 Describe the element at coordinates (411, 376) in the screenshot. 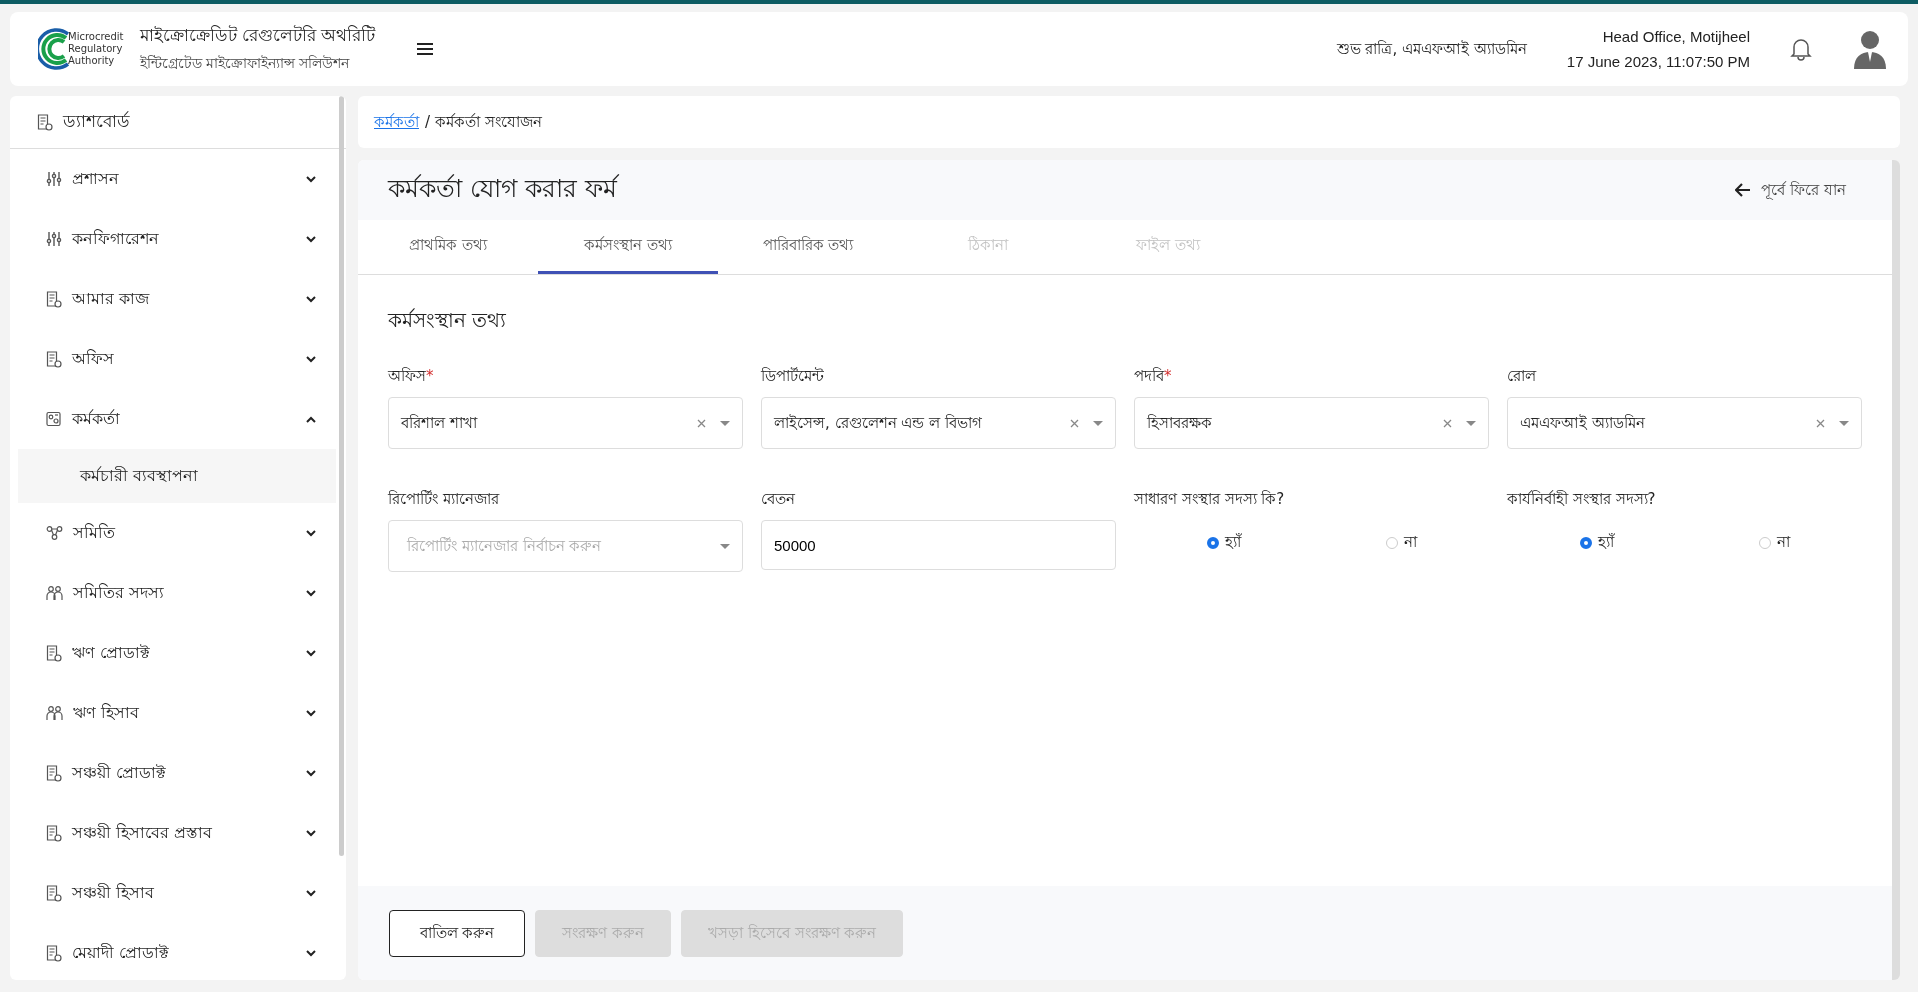

I see `field-label: অফিস*` at that location.